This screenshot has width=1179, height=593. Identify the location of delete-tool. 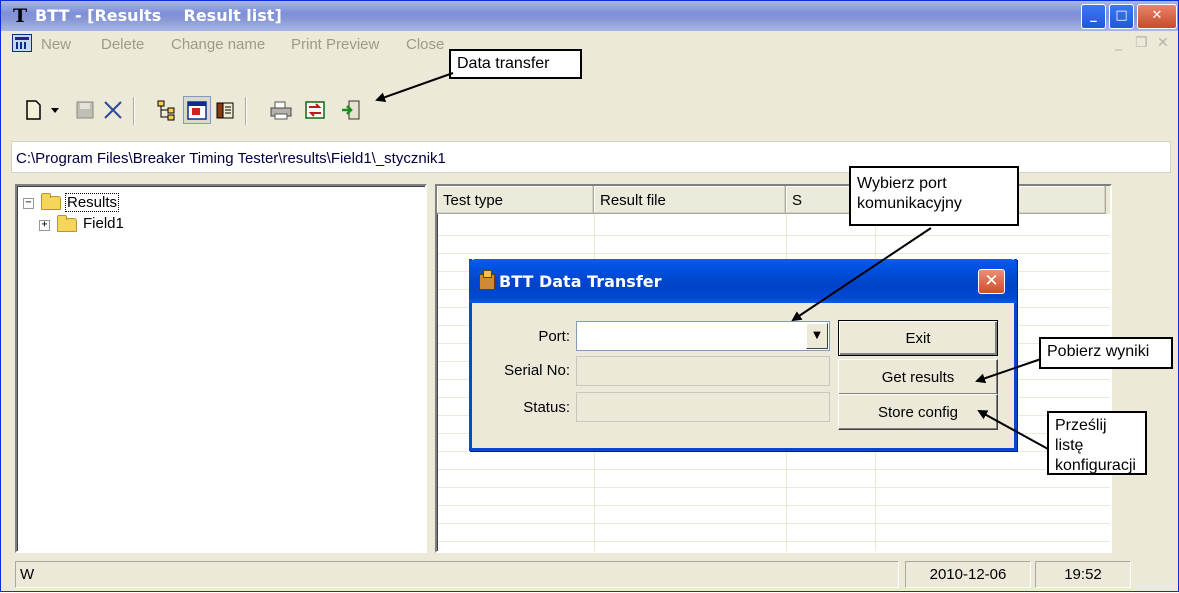
(113, 110).